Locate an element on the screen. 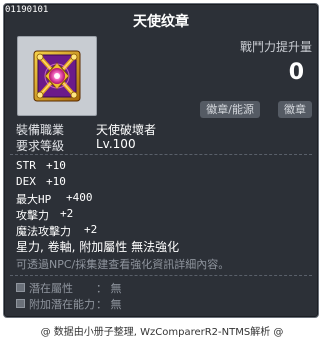 The height and width of the screenshot is (341, 324). category-tag-emblem: 徽章 is located at coordinates (295, 109).